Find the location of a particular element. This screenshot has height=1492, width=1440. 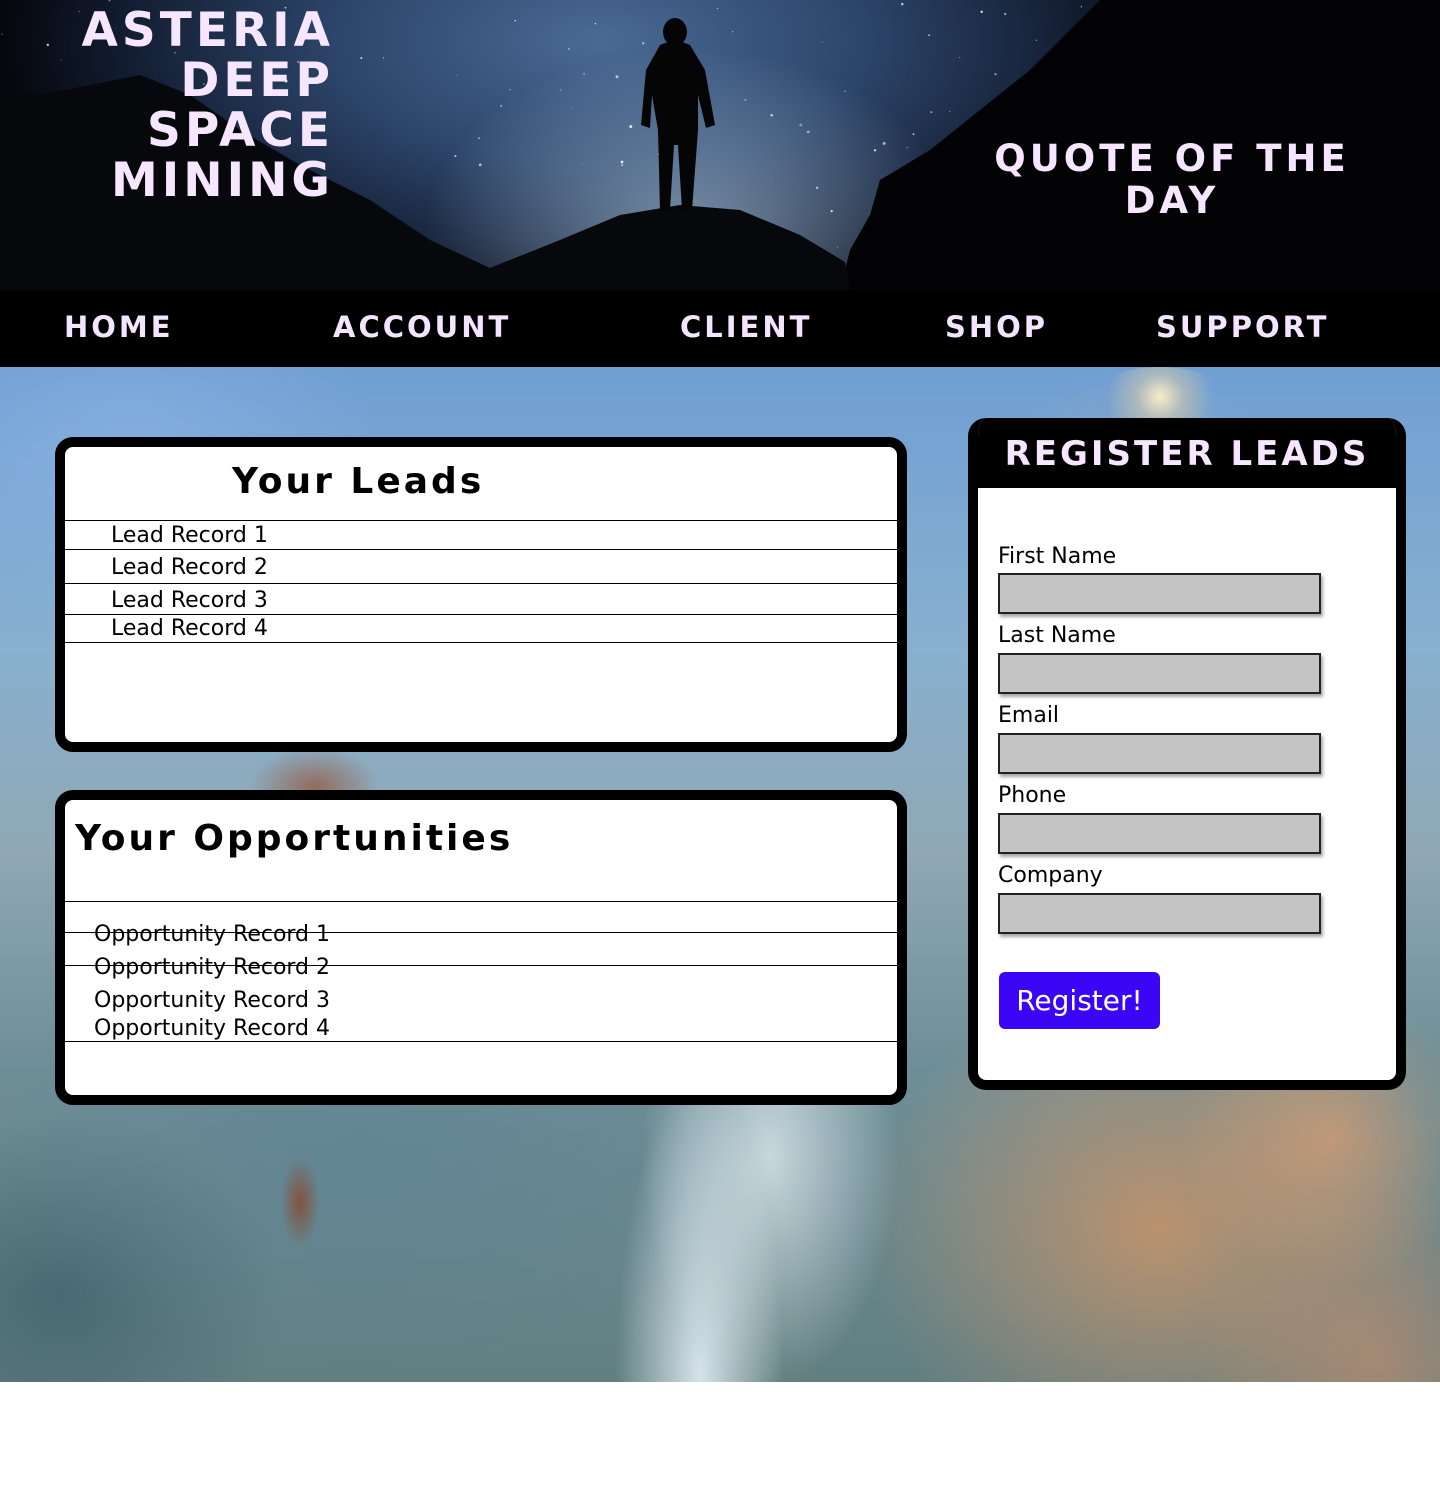

brand-logo: Asteria Deep Space Mining is located at coordinates (208, 106).